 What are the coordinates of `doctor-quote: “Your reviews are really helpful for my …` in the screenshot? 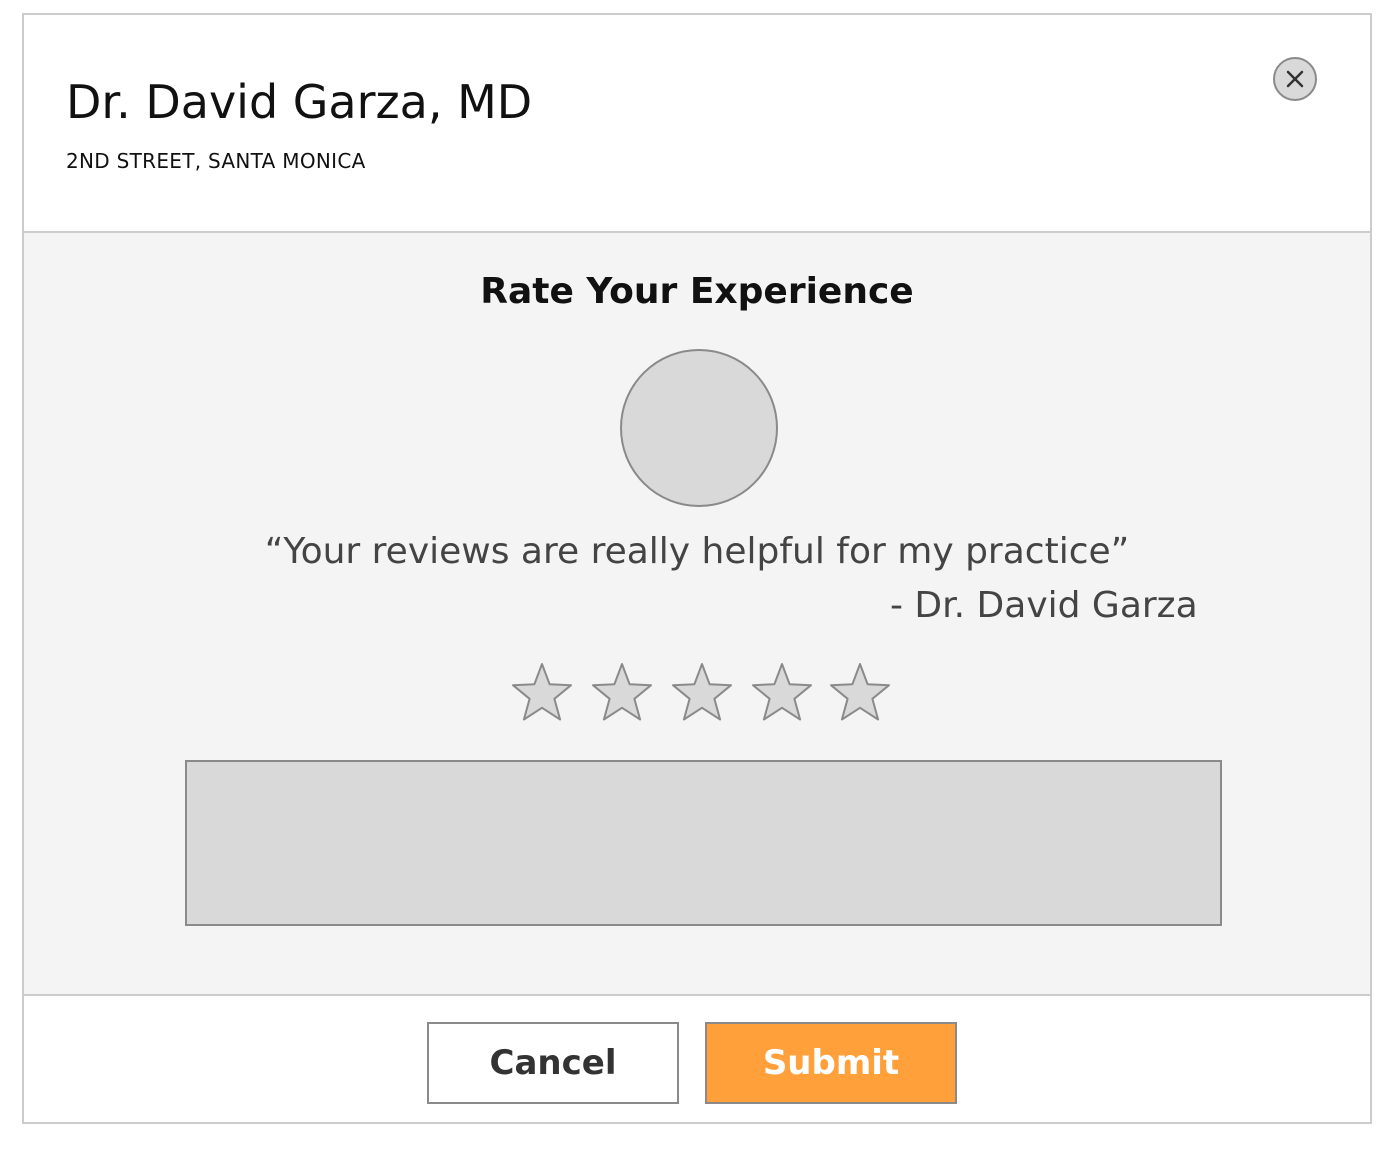 It's located at (697, 551).